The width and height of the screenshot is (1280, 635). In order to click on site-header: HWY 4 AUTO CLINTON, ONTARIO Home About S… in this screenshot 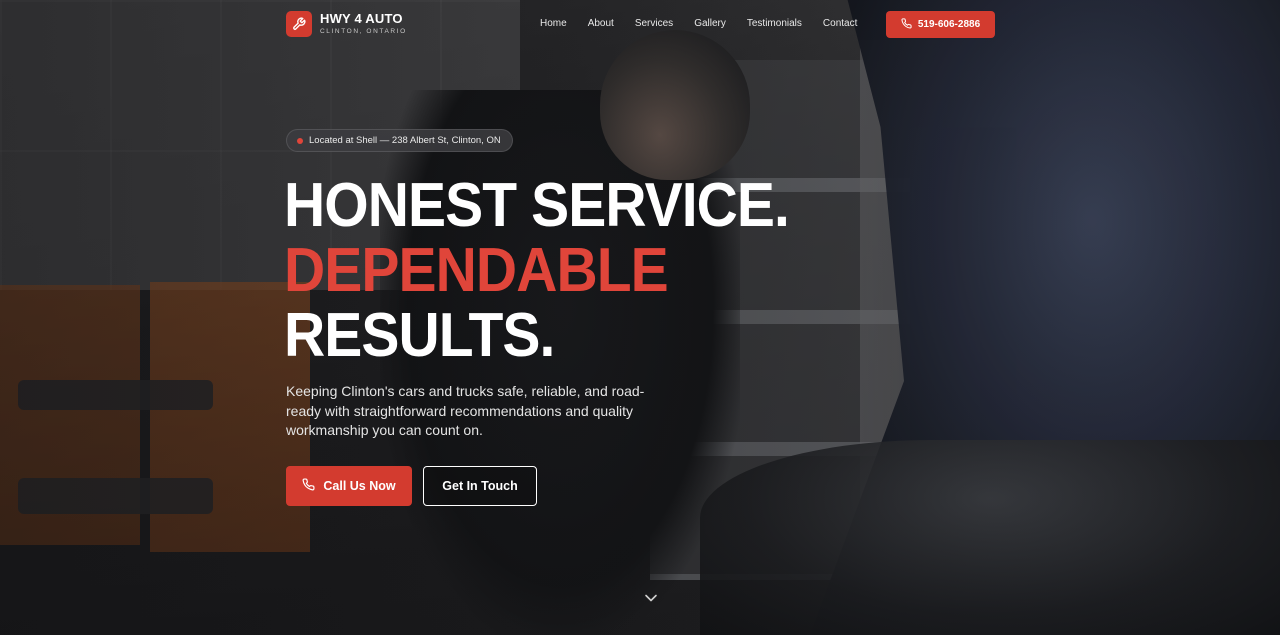, I will do `click(640, 24)`.